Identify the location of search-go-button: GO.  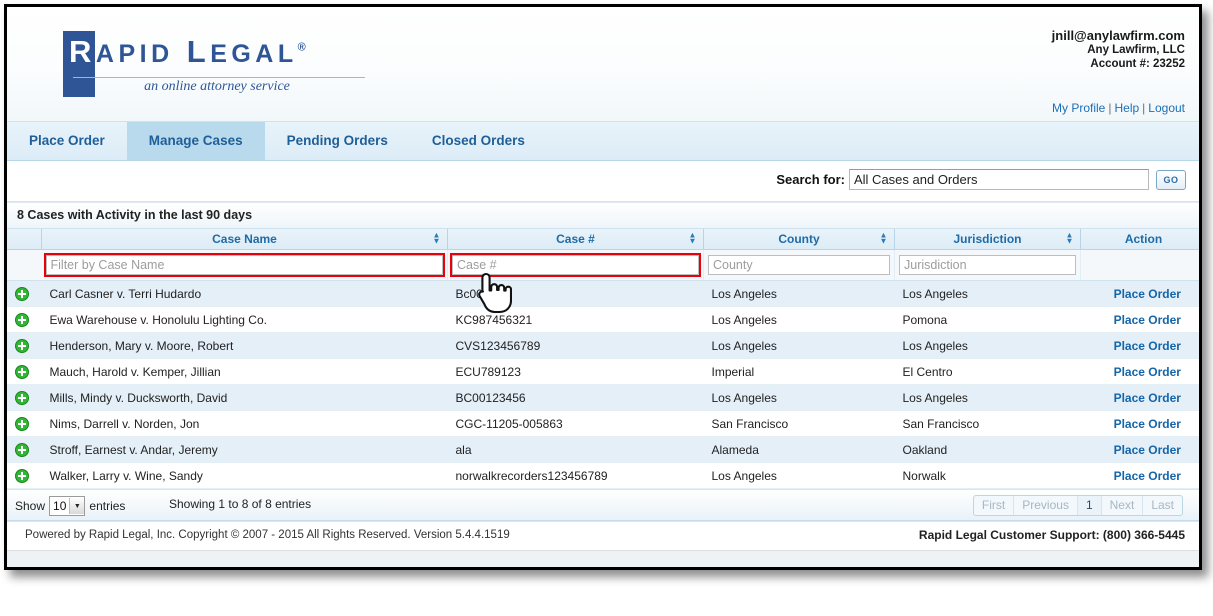
(1171, 179).